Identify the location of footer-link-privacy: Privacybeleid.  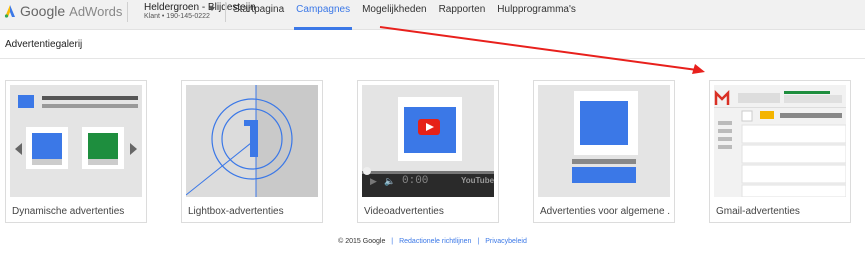
(506, 241).